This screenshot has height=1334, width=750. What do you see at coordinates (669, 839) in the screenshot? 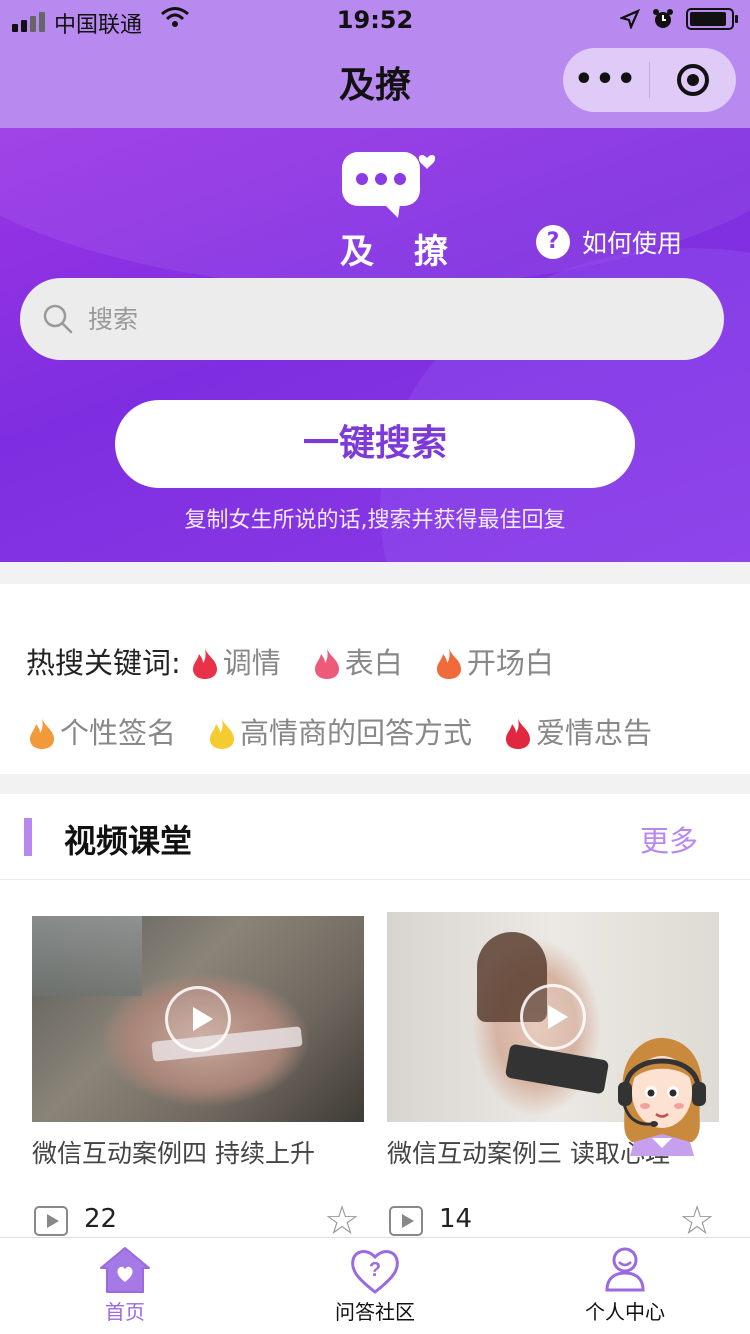
I see `more-link: 更多` at bounding box center [669, 839].